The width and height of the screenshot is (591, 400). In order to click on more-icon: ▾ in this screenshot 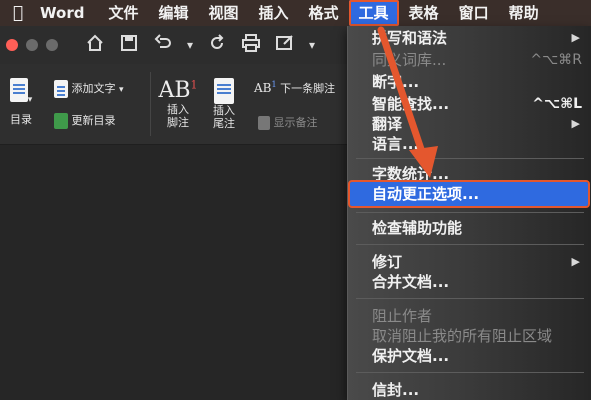, I will do `click(312, 45)`.